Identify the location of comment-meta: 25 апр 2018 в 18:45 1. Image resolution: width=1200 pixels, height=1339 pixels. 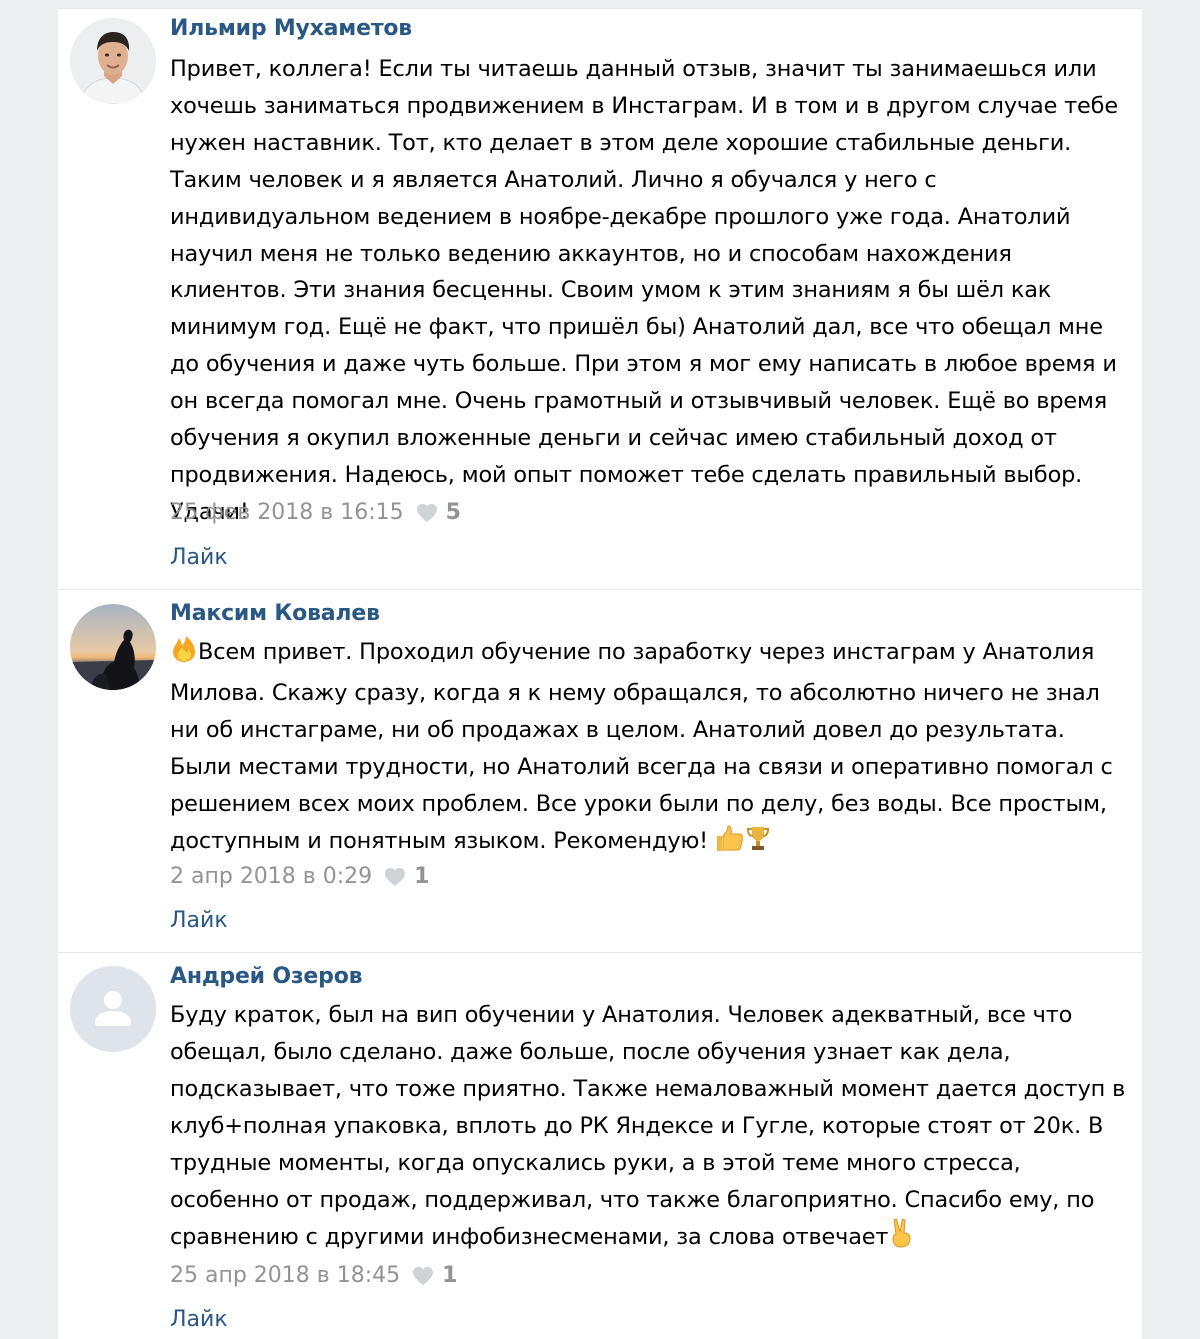
(313, 1275).